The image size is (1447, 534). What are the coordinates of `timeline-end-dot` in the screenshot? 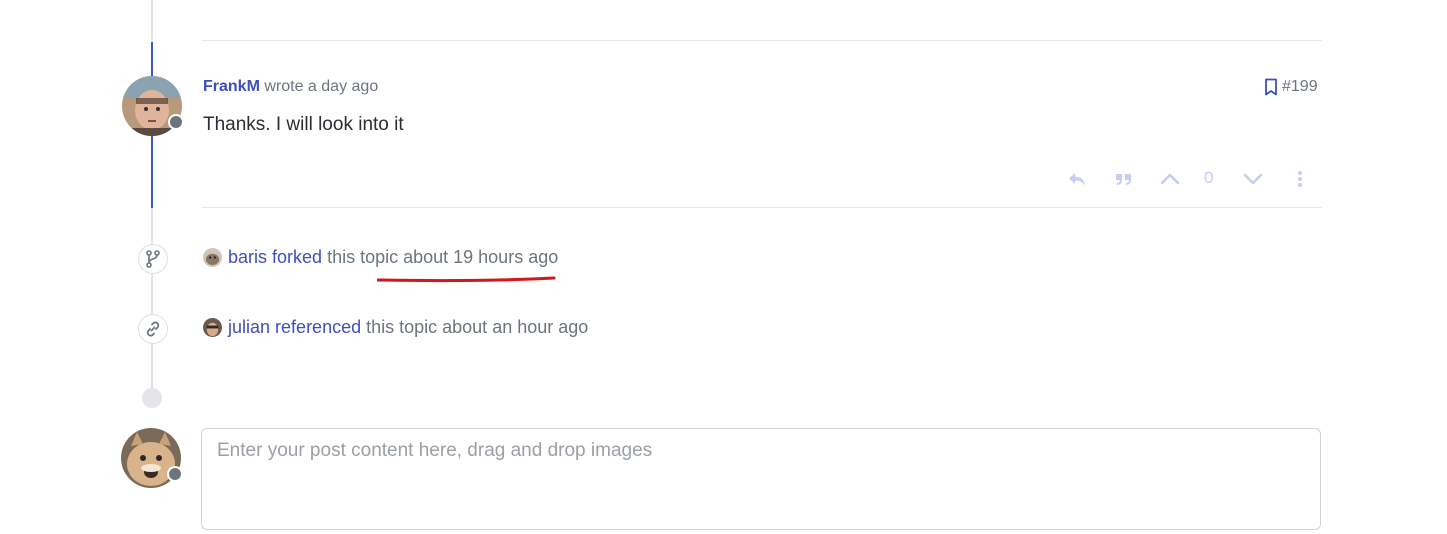 It's located at (152, 398).